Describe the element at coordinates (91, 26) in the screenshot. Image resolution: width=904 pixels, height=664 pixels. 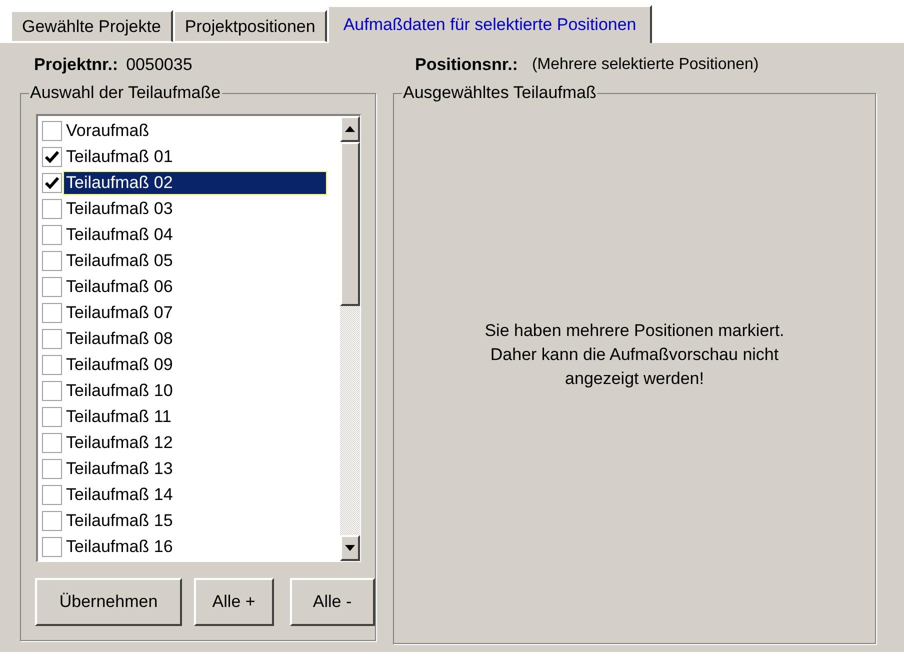
I see `tab: Gewählte Projekte` at that location.